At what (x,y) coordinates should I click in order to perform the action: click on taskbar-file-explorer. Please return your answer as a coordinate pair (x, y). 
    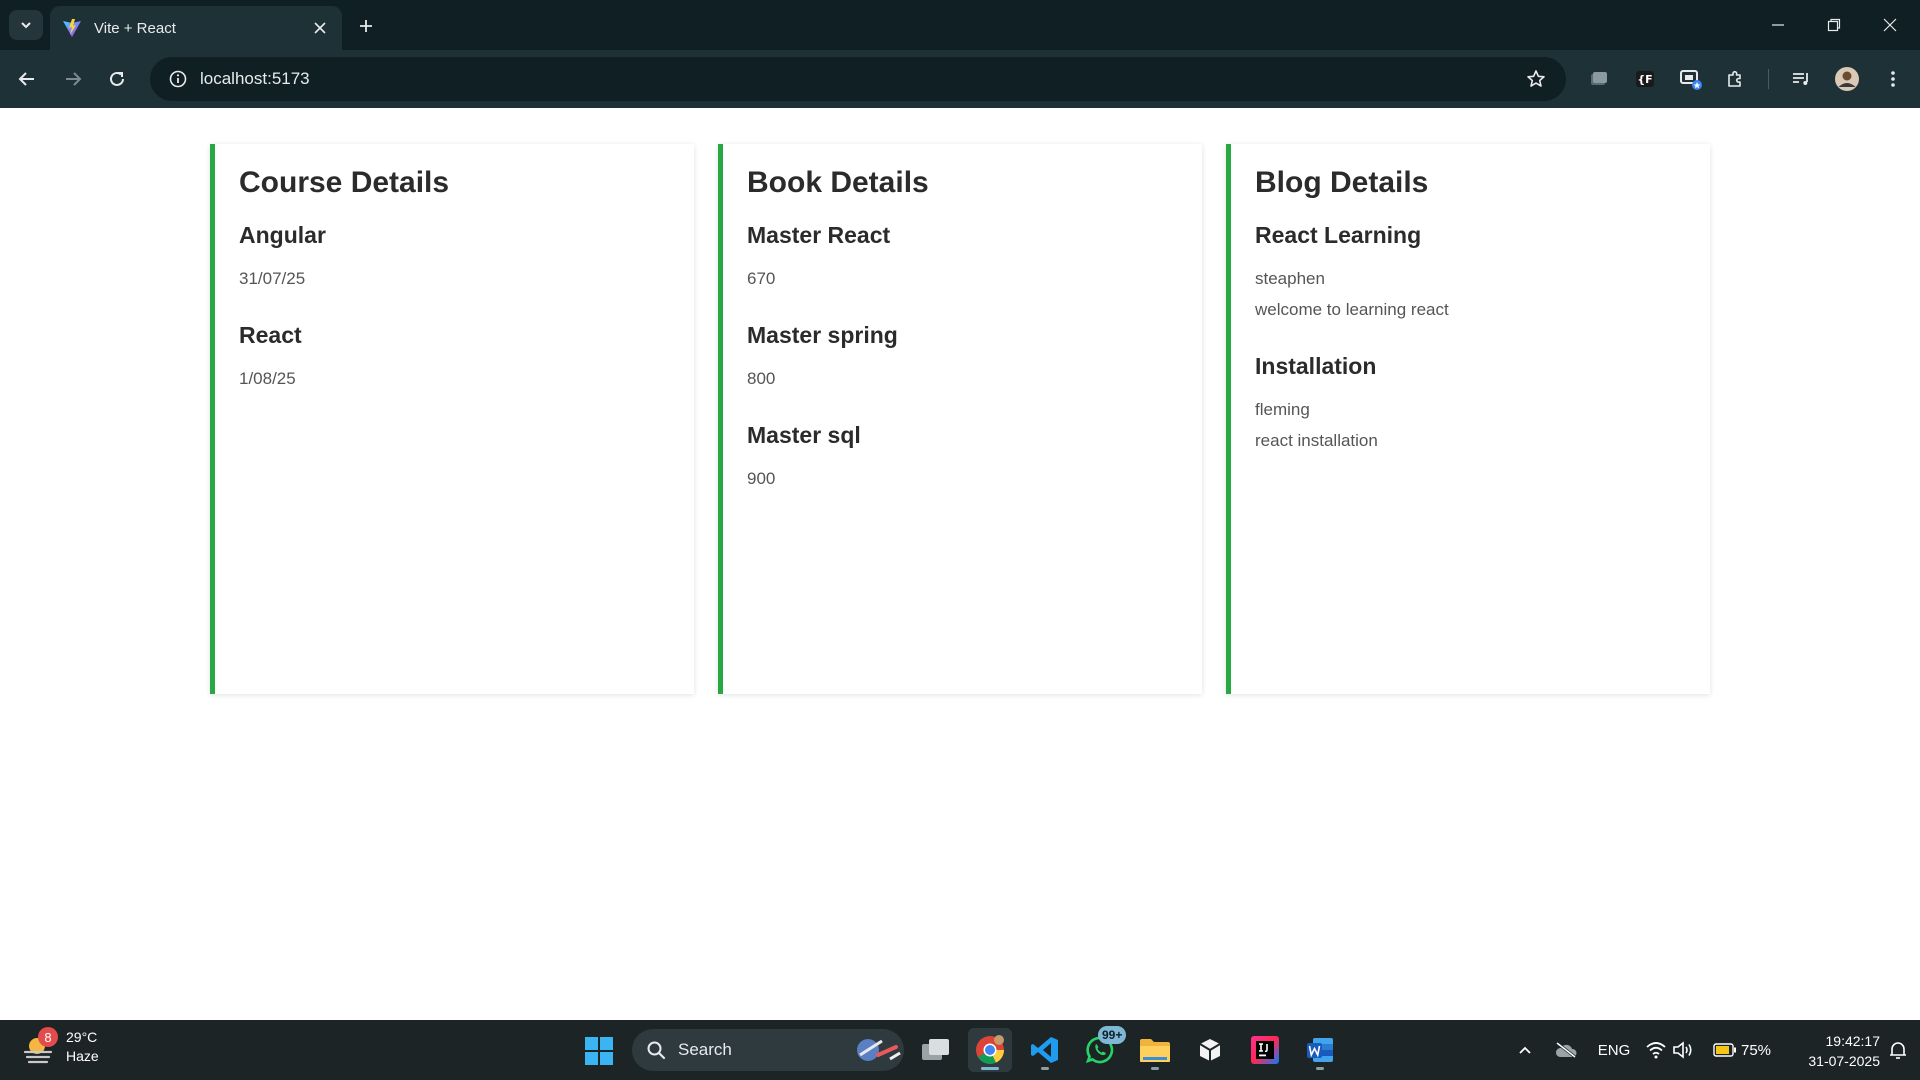
    Looking at the image, I should click on (1155, 1050).